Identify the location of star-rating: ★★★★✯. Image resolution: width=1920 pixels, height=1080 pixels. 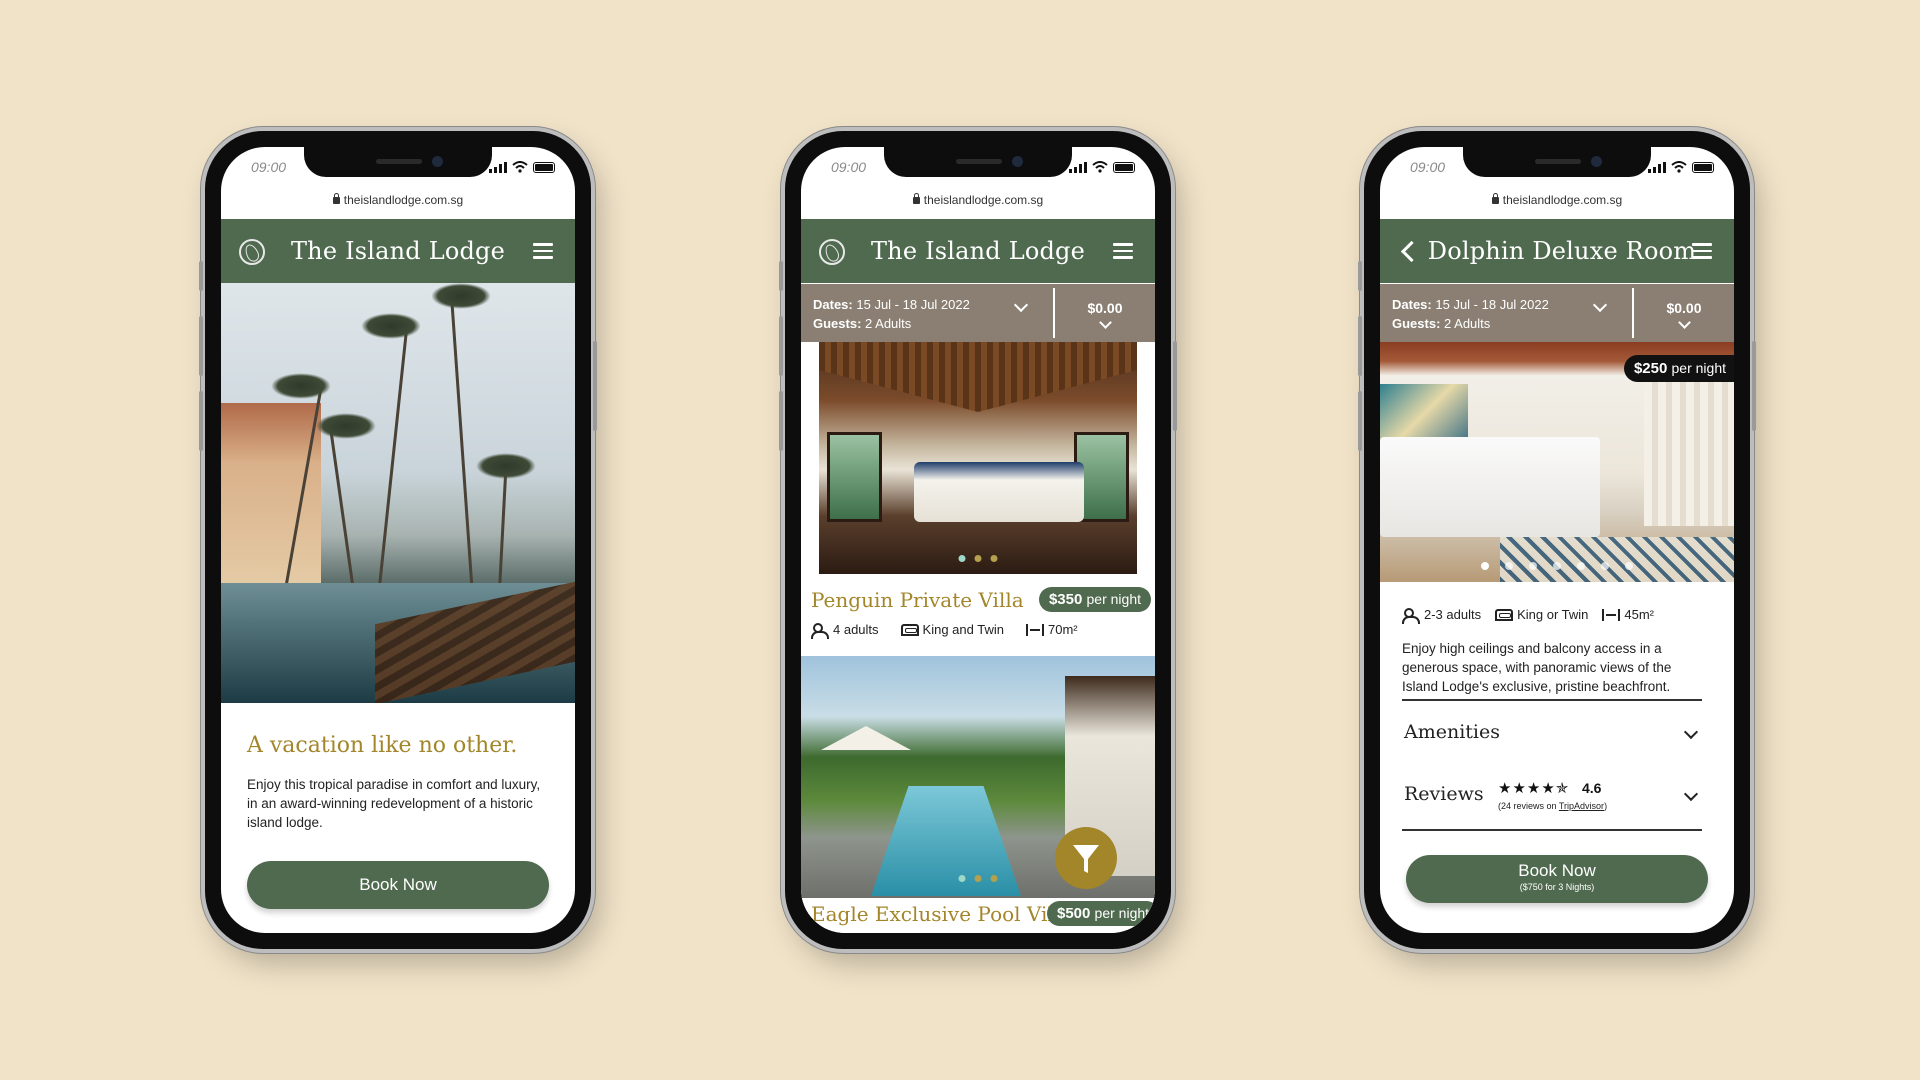
(1534, 788).